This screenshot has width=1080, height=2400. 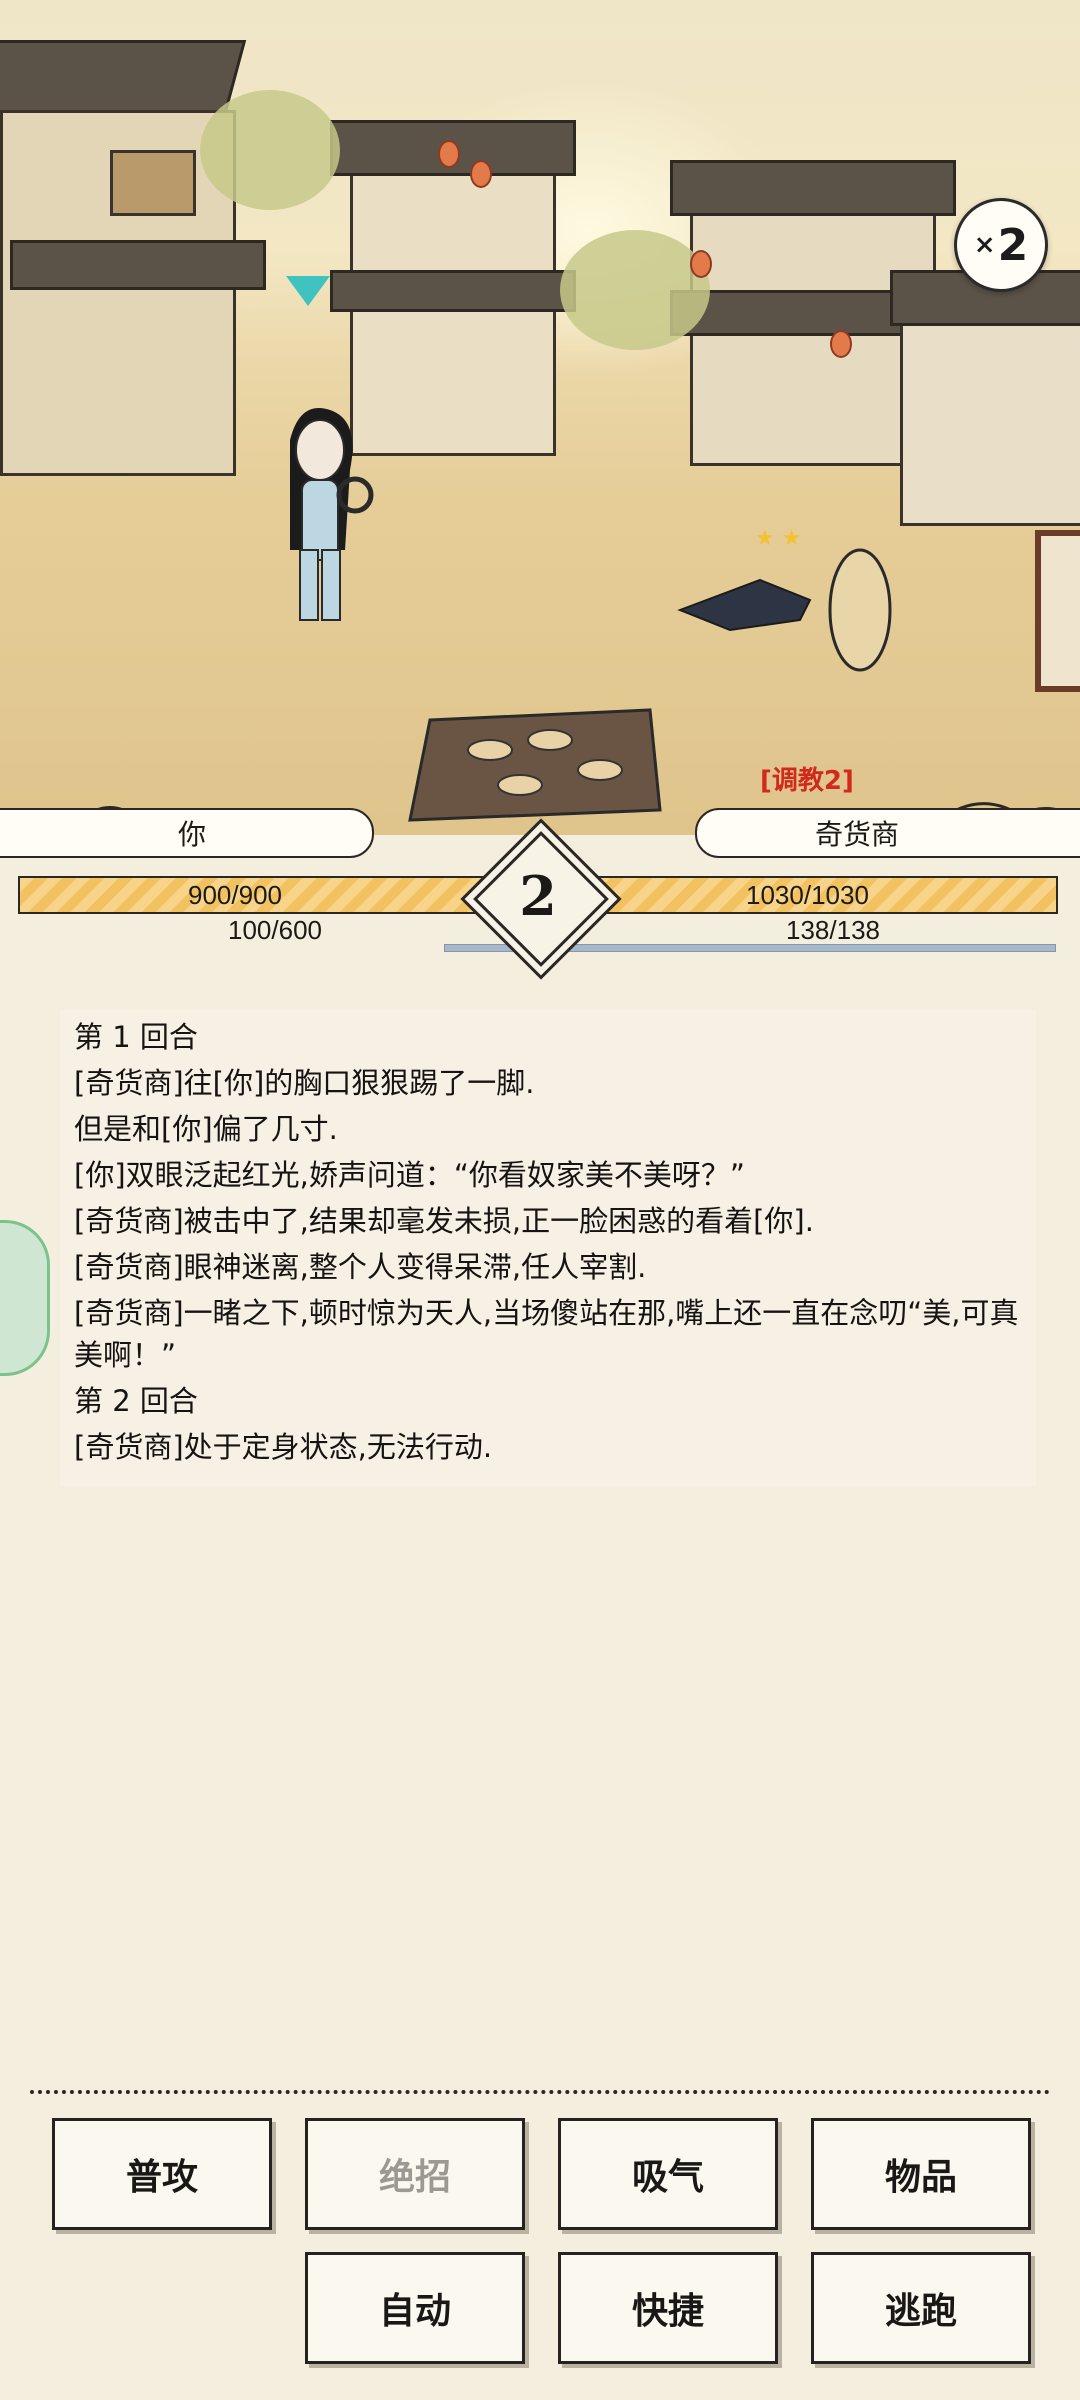 I want to click on side-float-badge: 4398, so click(x=25, y=1298).